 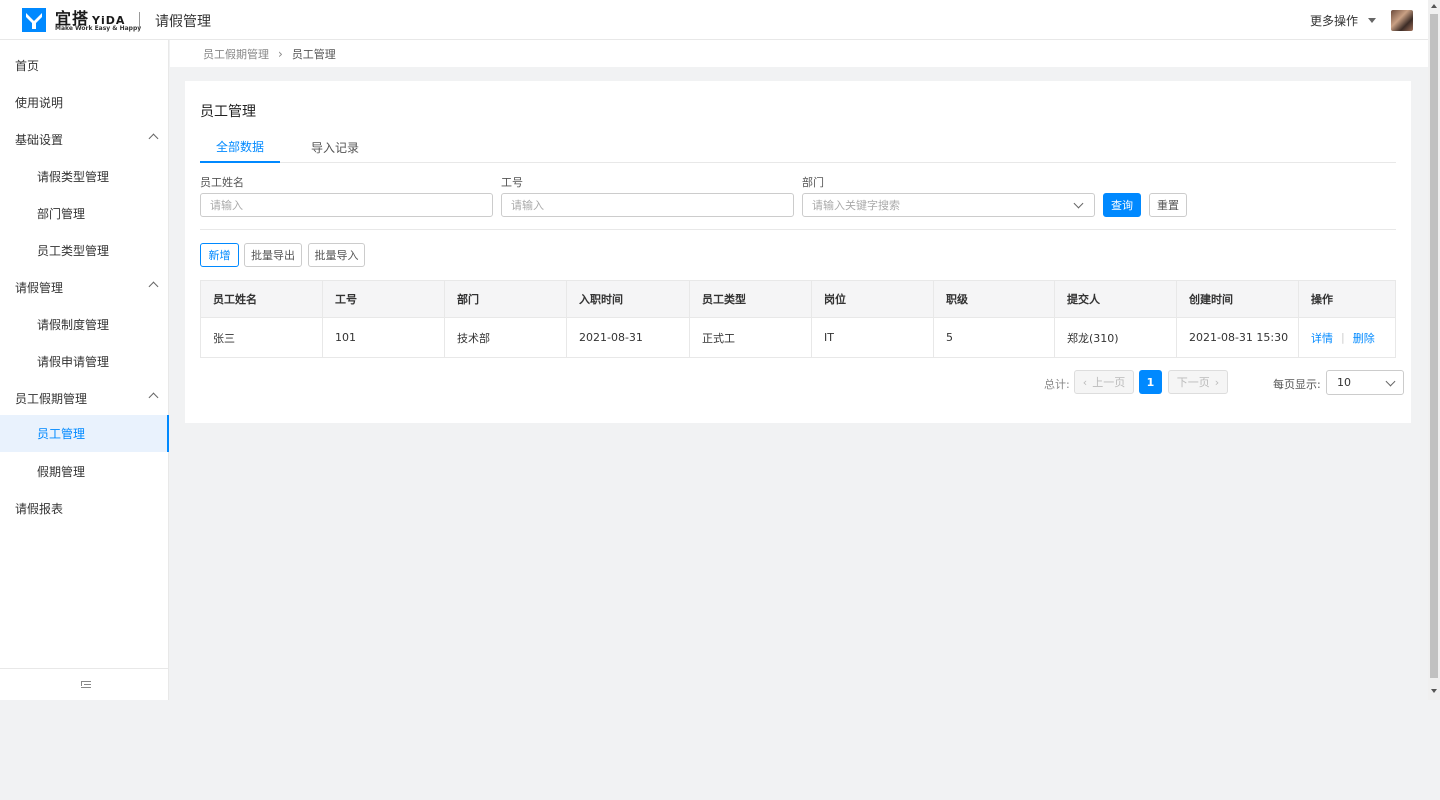 I want to click on table-cell: 郑龙(310), so click(x=1116, y=337).